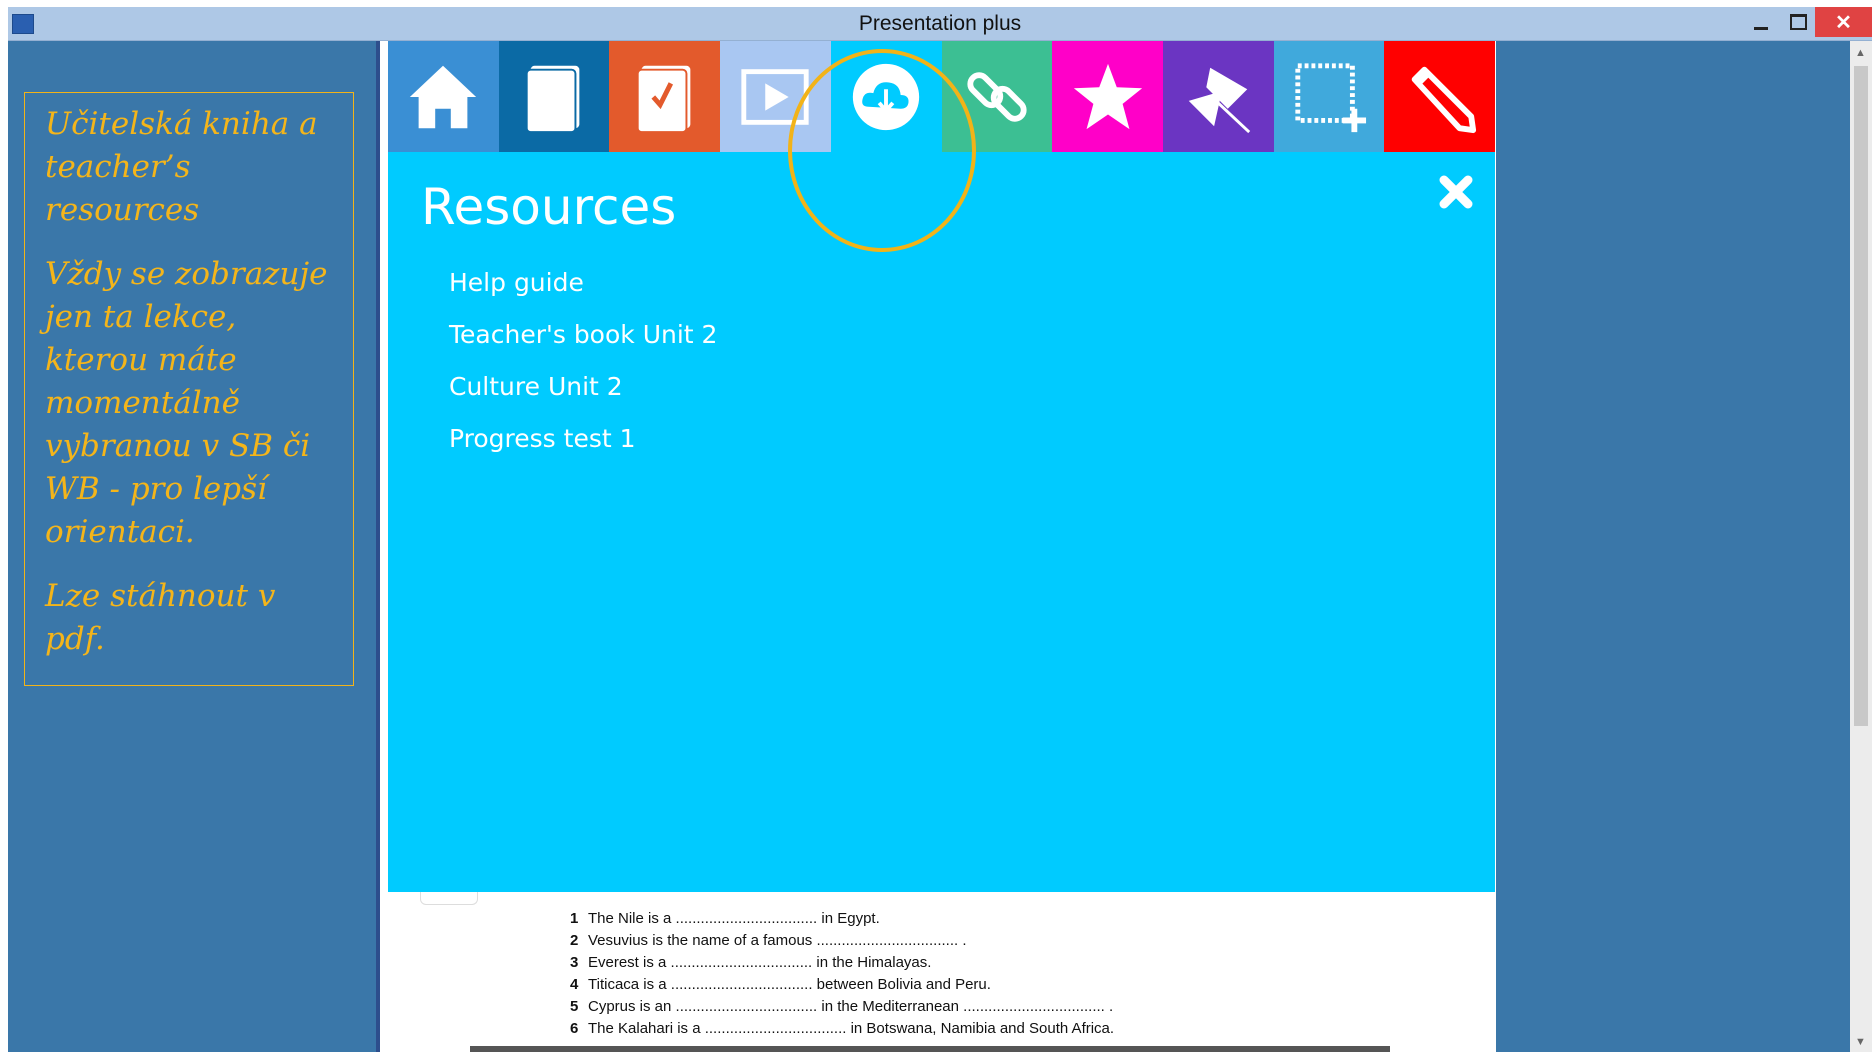 This screenshot has width=1872, height=1052. I want to click on close-icon: ✕, so click(1843, 22).